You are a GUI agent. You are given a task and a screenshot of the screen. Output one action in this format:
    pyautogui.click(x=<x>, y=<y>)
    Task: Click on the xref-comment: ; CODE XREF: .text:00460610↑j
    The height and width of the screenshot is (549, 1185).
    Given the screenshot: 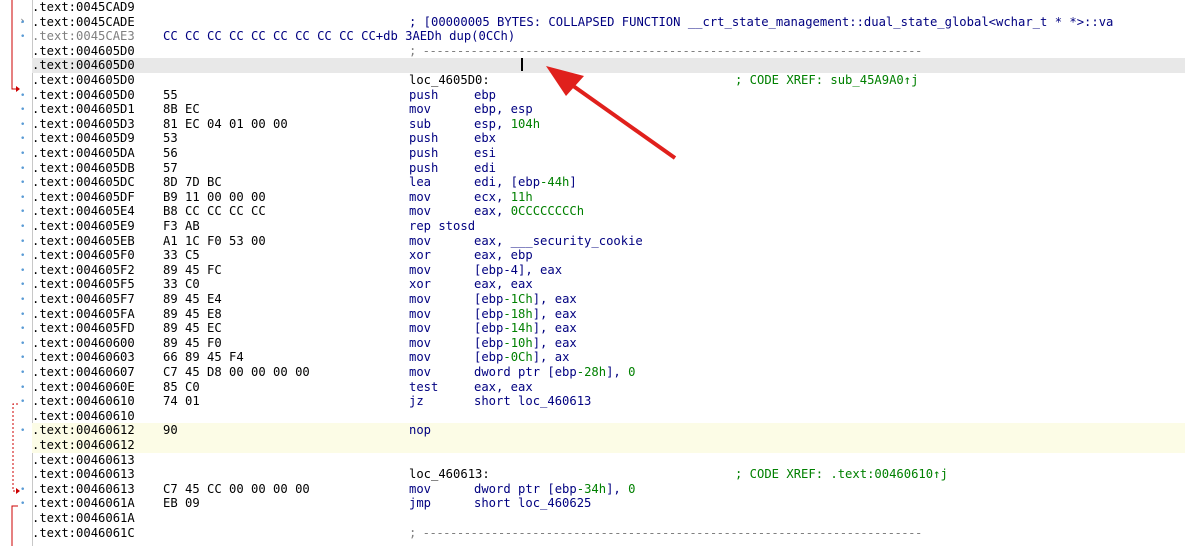 What is the action you would take?
    pyautogui.click(x=841, y=474)
    